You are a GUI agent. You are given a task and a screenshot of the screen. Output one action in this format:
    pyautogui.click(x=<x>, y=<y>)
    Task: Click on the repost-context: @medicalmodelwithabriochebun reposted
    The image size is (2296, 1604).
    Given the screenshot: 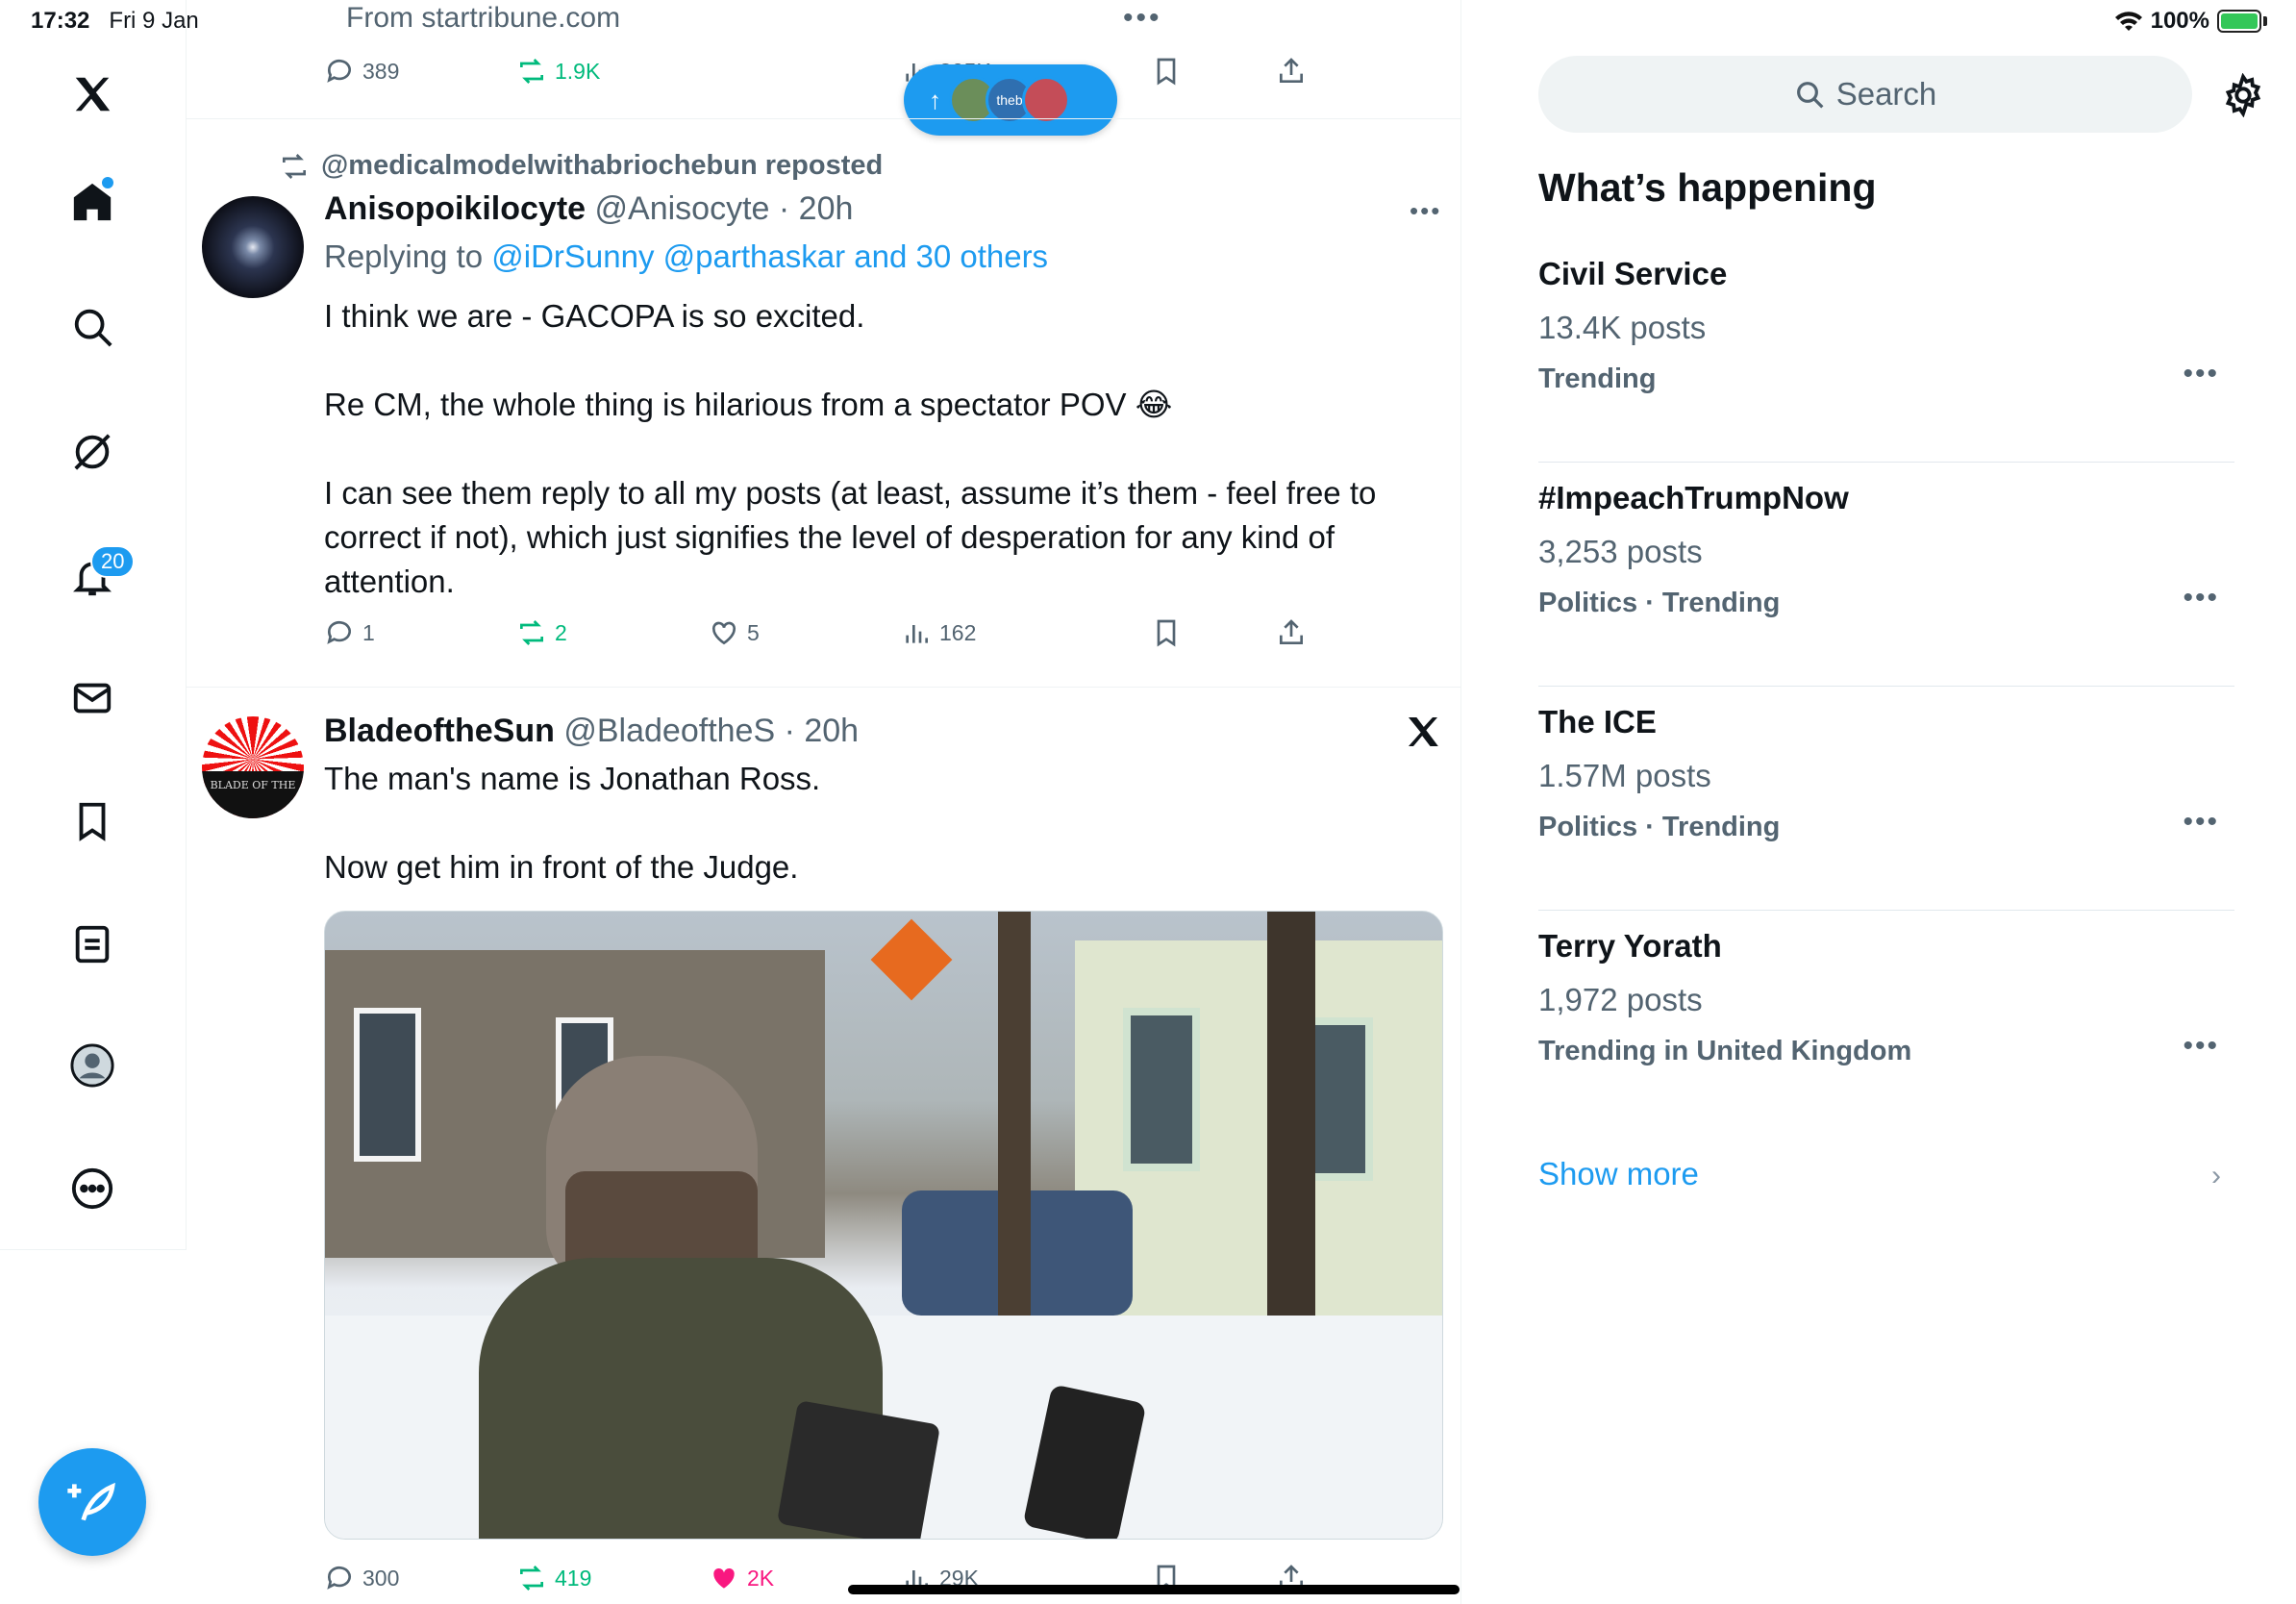 What is the action you would take?
    pyautogui.click(x=581, y=166)
    